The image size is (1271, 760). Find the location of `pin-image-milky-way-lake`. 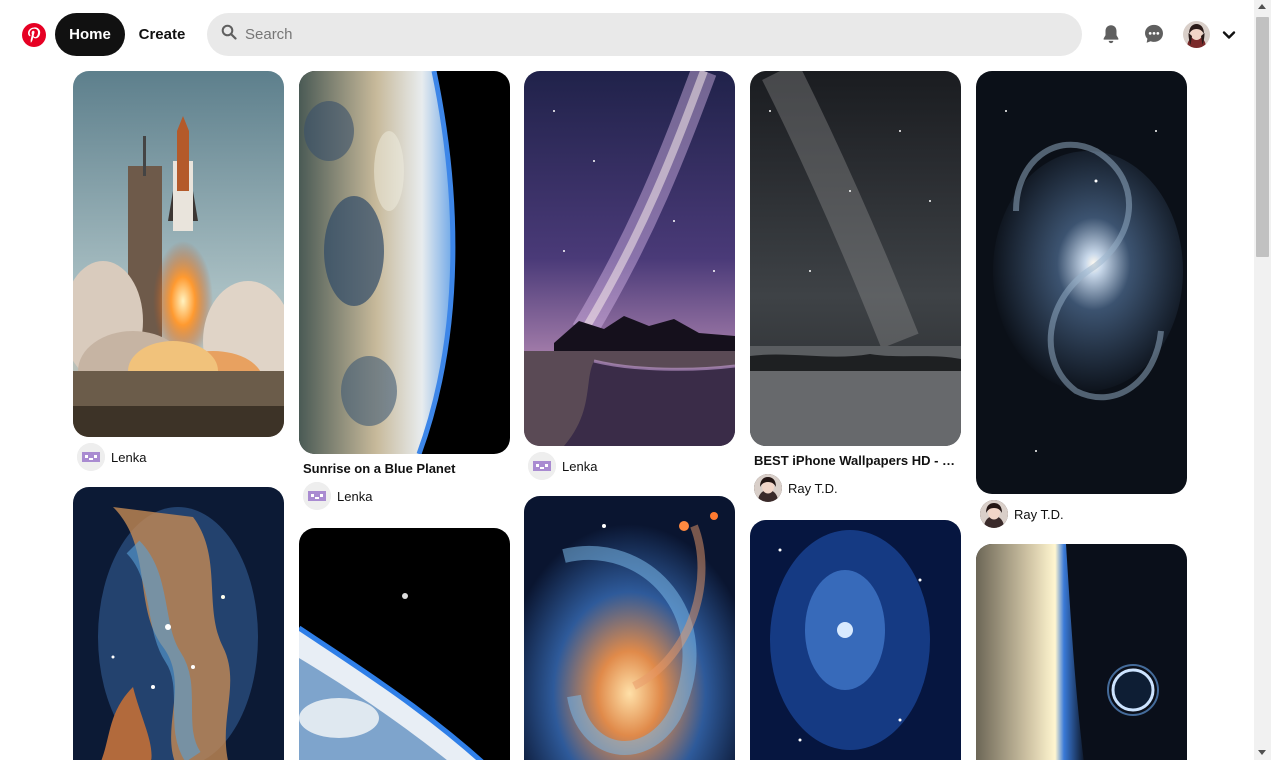

pin-image-milky-way-lake is located at coordinates (629, 258).